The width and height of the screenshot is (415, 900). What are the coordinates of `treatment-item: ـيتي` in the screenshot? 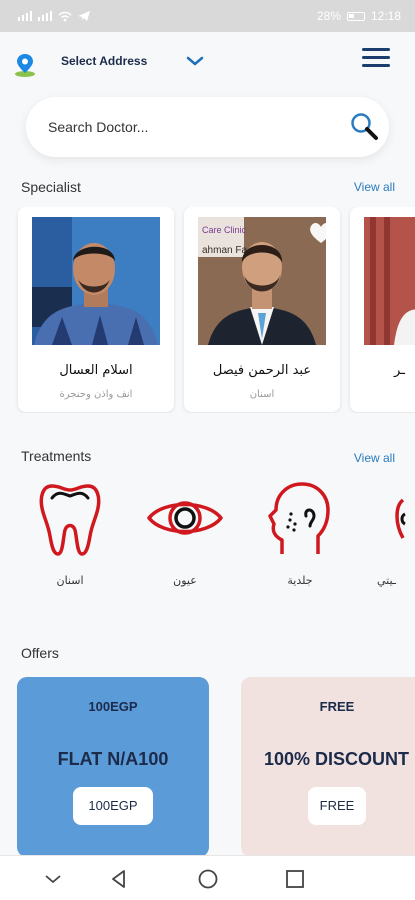 It's located at (390, 533).